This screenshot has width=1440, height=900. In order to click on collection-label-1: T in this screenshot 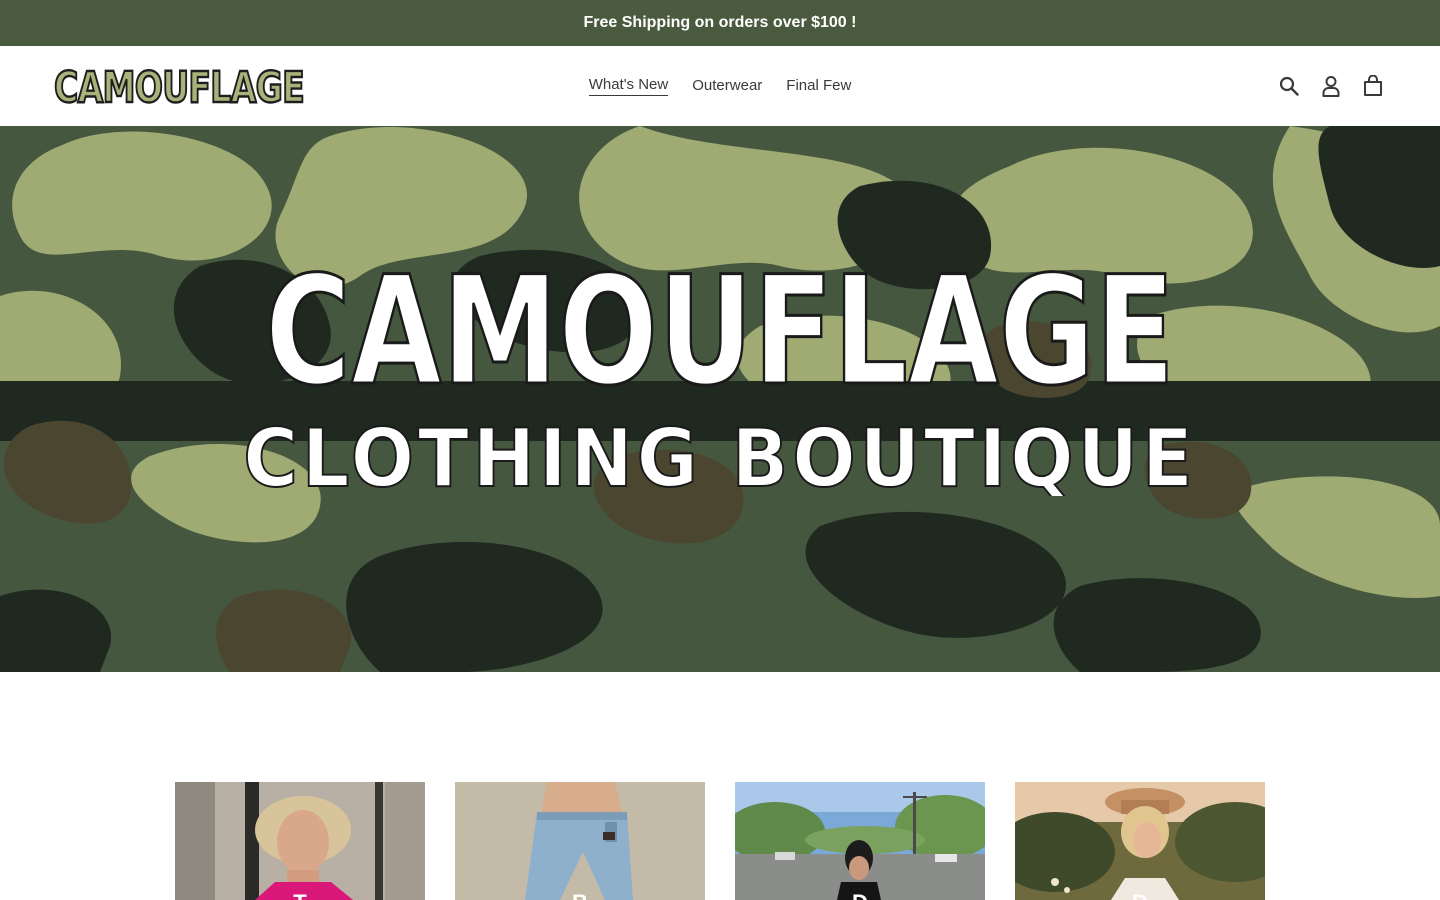, I will do `click(300, 895)`.